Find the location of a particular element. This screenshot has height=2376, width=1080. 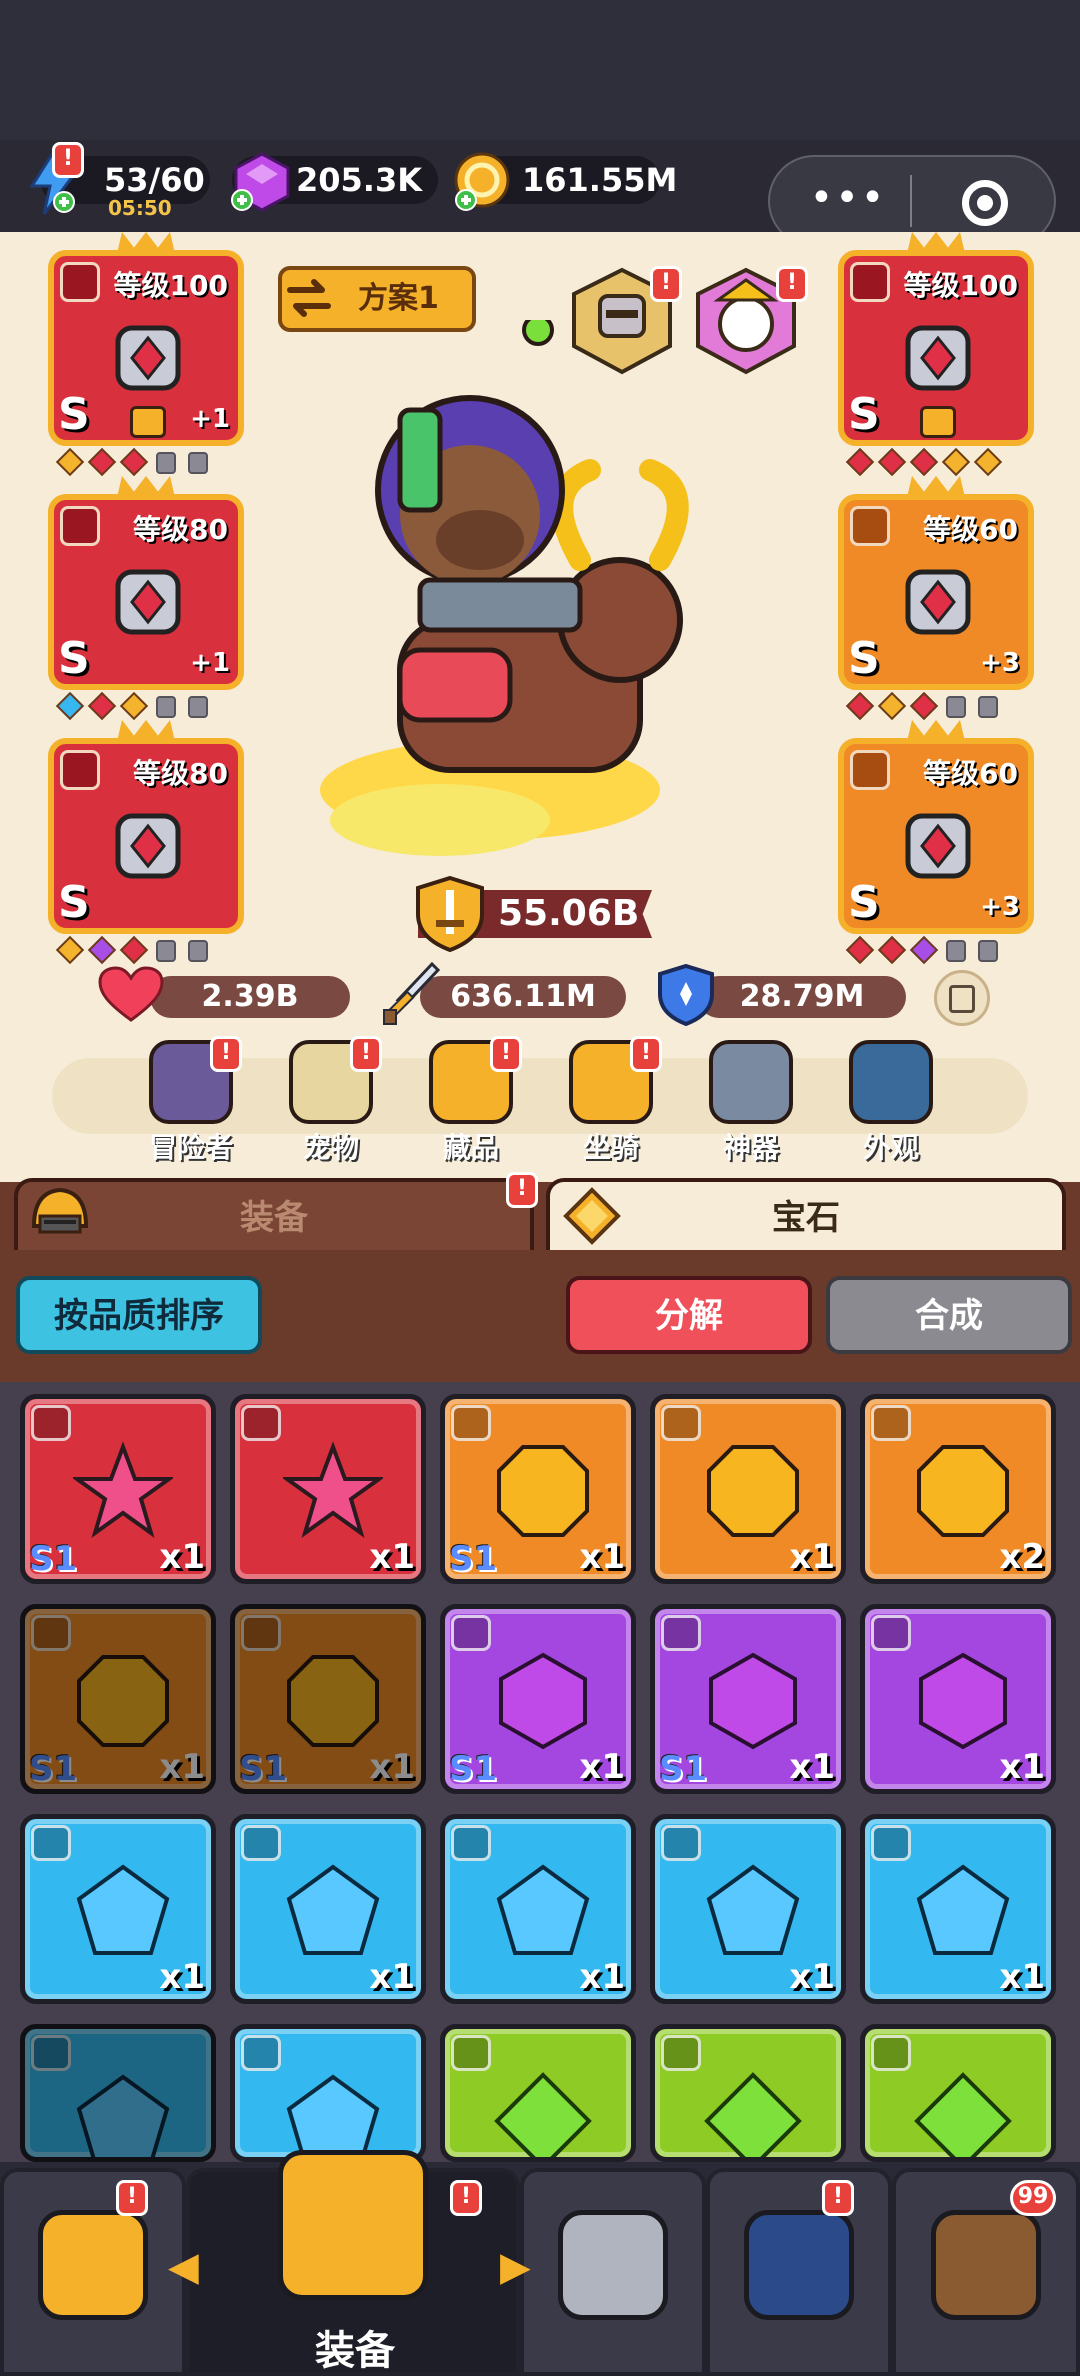

slot-plus-level: +3 is located at coordinates (1000, 663).